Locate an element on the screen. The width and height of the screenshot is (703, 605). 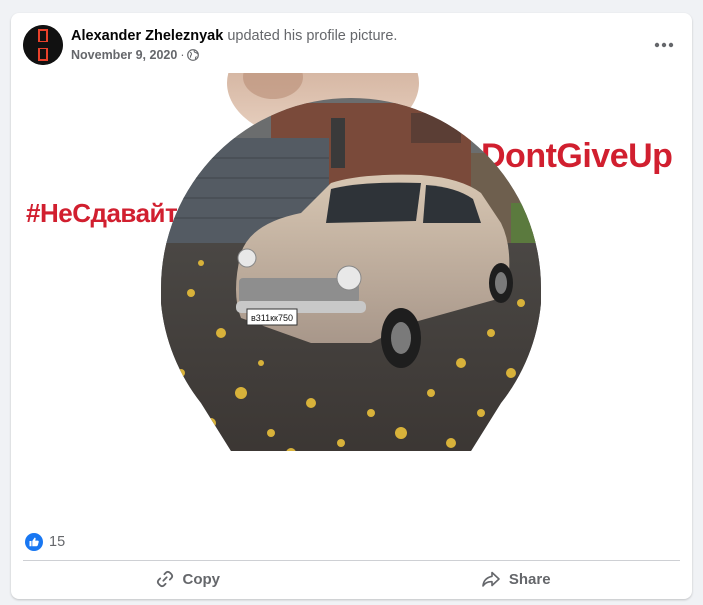
more-horizontal-icon is located at coordinates (664, 45).